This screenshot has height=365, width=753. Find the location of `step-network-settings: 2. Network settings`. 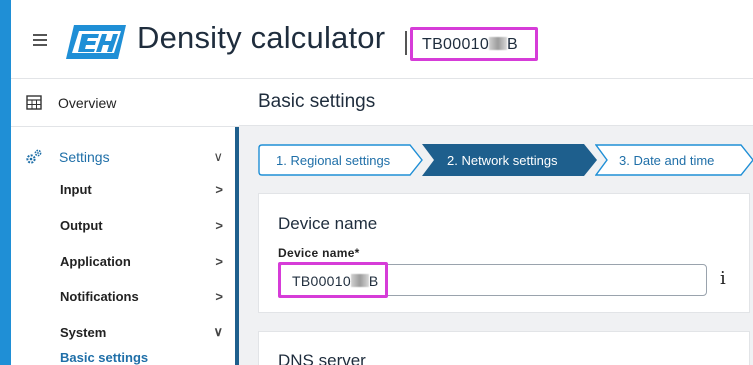

step-network-settings: 2. Network settings is located at coordinates (510, 160).